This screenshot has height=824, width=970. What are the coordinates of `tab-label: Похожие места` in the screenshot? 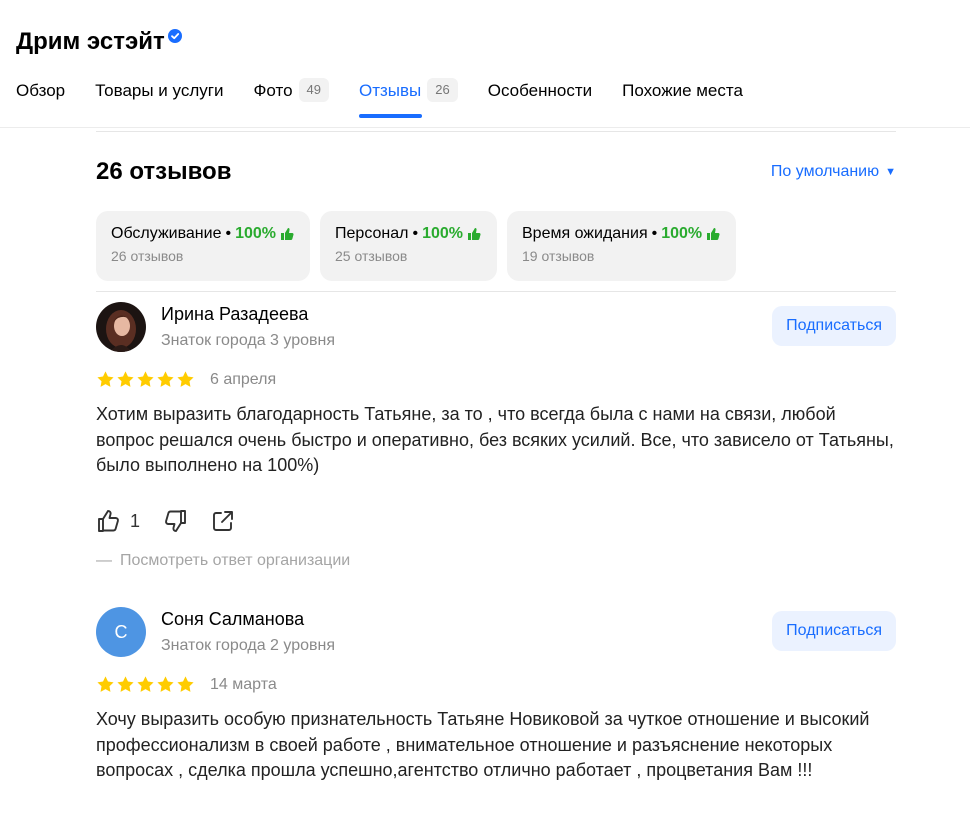 It's located at (682, 90).